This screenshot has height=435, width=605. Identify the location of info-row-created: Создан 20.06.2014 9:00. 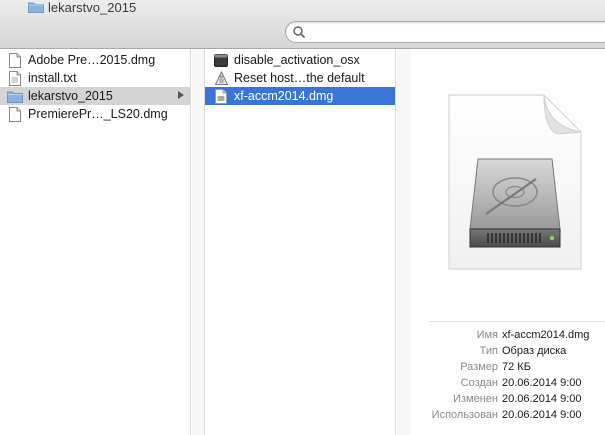
(508, 385).